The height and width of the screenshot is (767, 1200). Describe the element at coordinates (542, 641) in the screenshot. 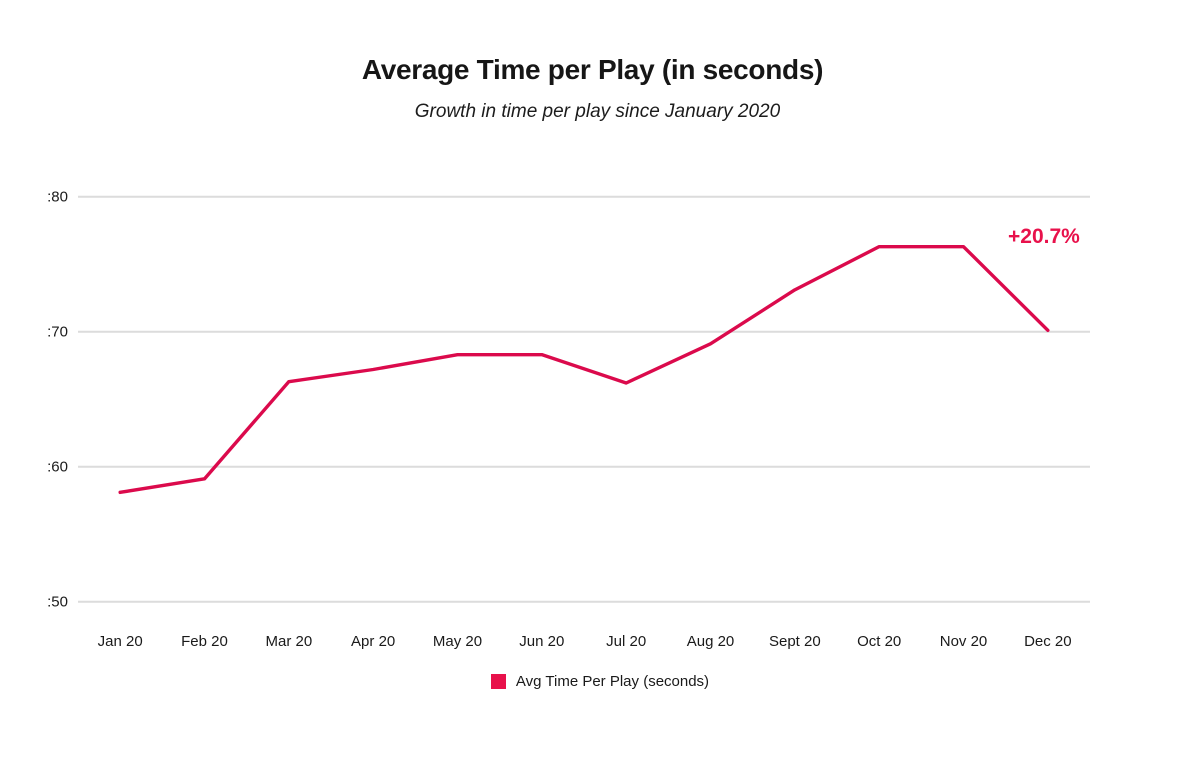

I see `x-axis-tick-label: Jun 20` at that location.